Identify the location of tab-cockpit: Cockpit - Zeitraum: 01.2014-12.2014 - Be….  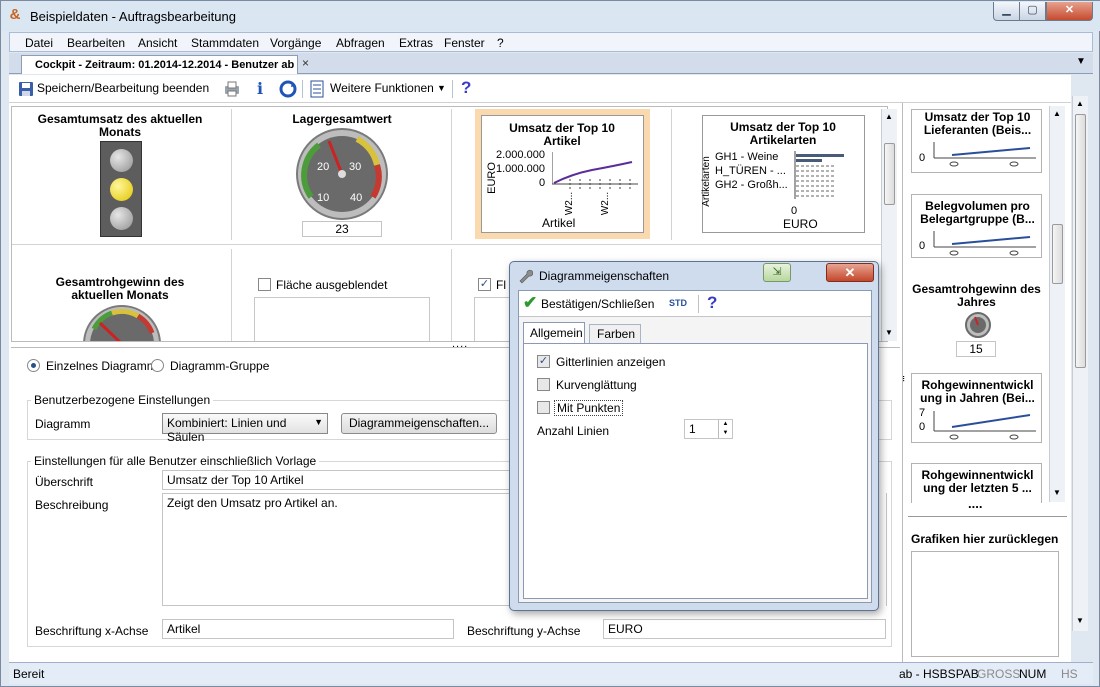
(159, 64).